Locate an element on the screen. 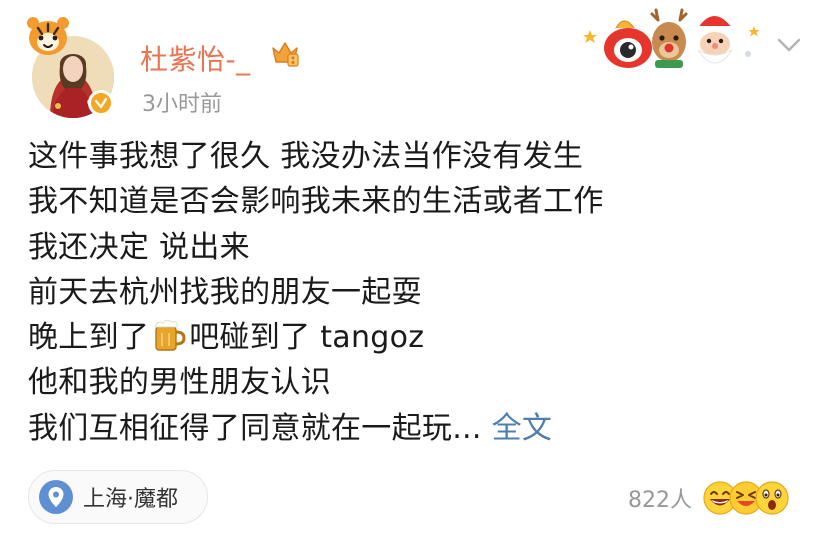  reaction-emojis-icon is located at coordinates (746, 498).